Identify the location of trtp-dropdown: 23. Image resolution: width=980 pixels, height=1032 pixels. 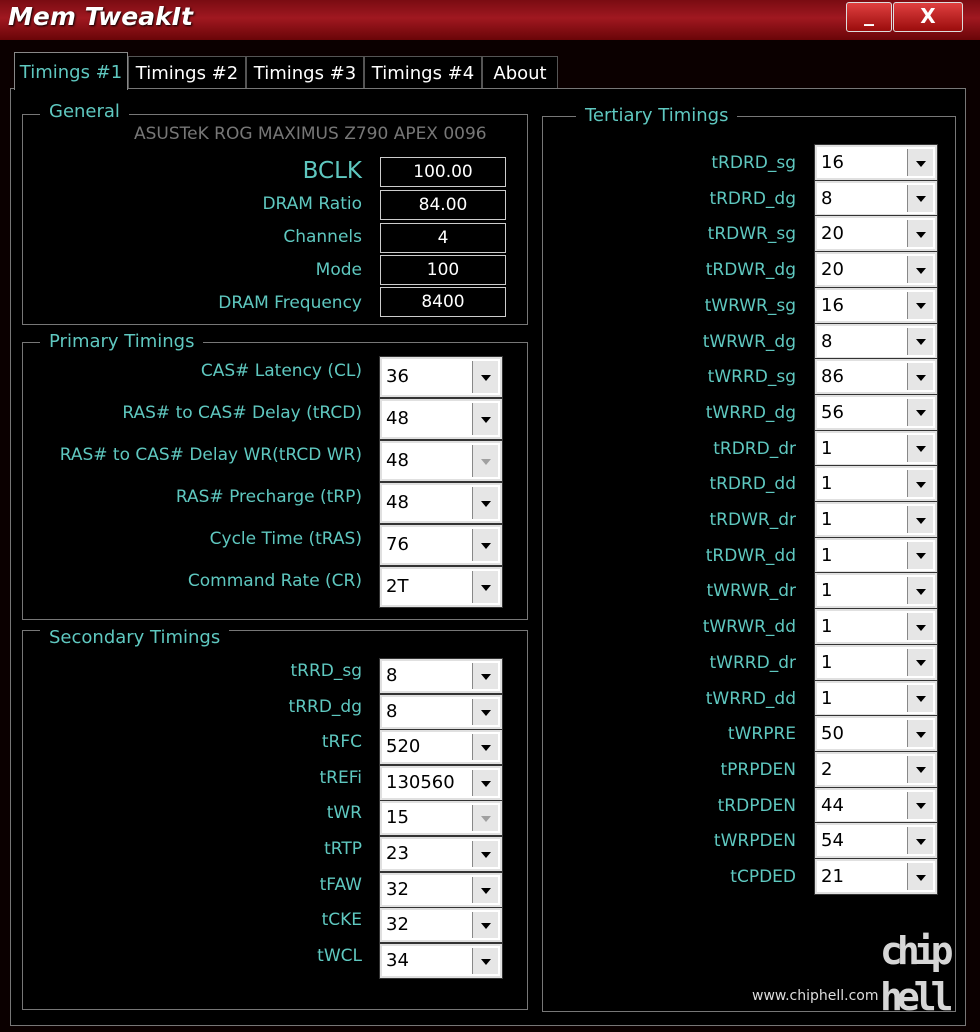
(441, 854).